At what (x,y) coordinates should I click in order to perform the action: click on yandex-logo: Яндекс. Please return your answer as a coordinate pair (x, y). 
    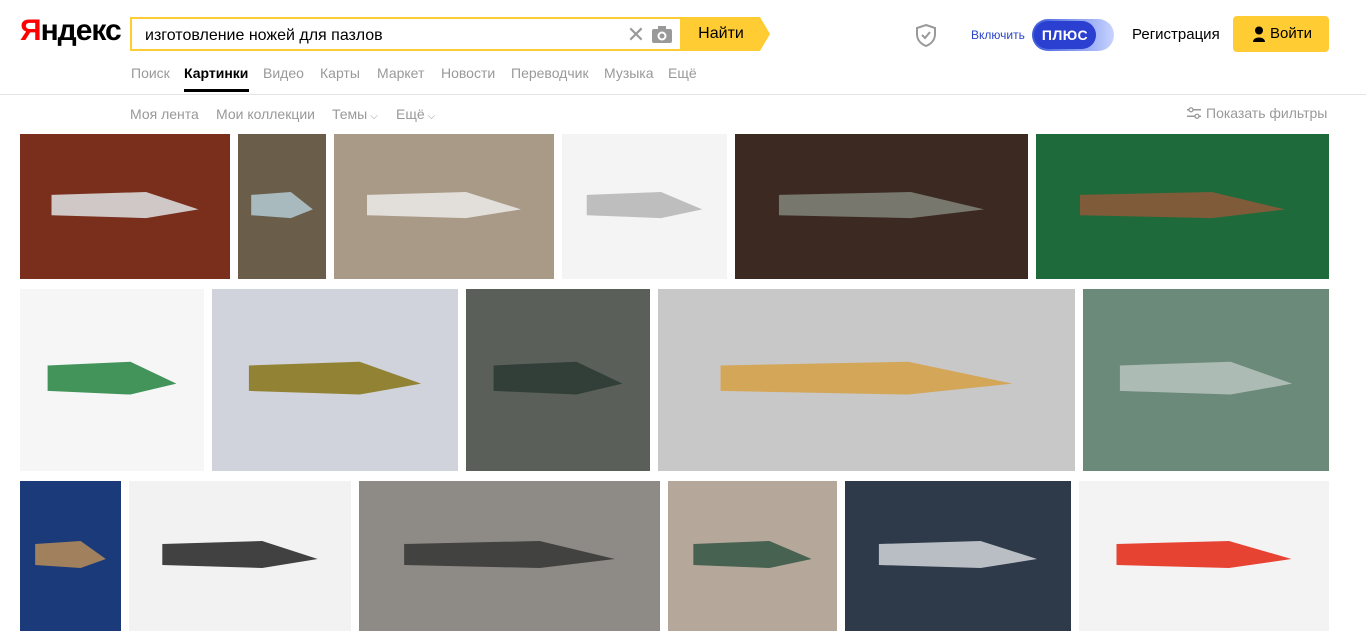
    Looking at the image, I should click on (71, 31).